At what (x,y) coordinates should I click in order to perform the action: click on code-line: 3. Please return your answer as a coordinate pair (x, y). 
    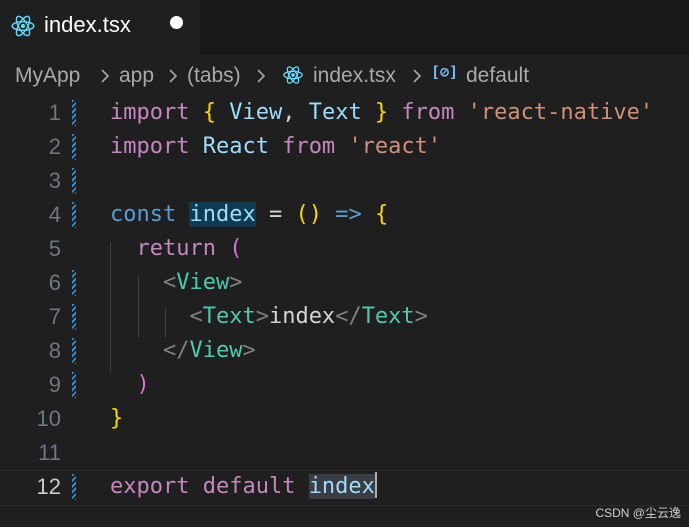
    Looking at the image, I should click on (344, 181).